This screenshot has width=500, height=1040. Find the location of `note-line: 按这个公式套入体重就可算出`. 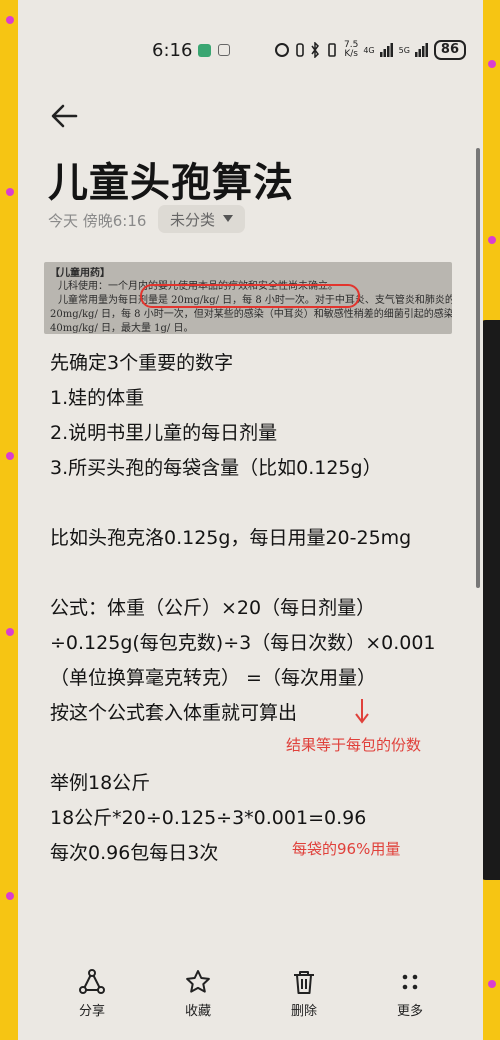

note-line: 按这个公式套入体重就可算出 is located at coordinates (174, 713).